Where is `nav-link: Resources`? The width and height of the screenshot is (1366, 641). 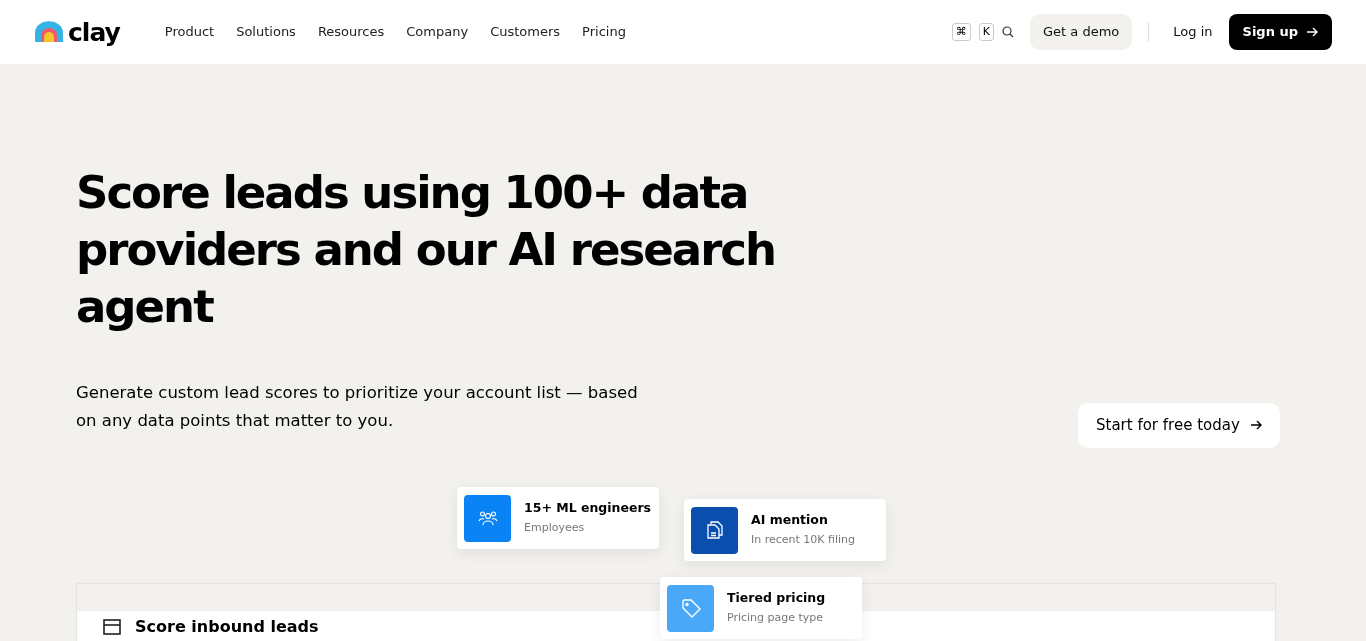
nav-link: Resources is located at coordinates (351, 32).